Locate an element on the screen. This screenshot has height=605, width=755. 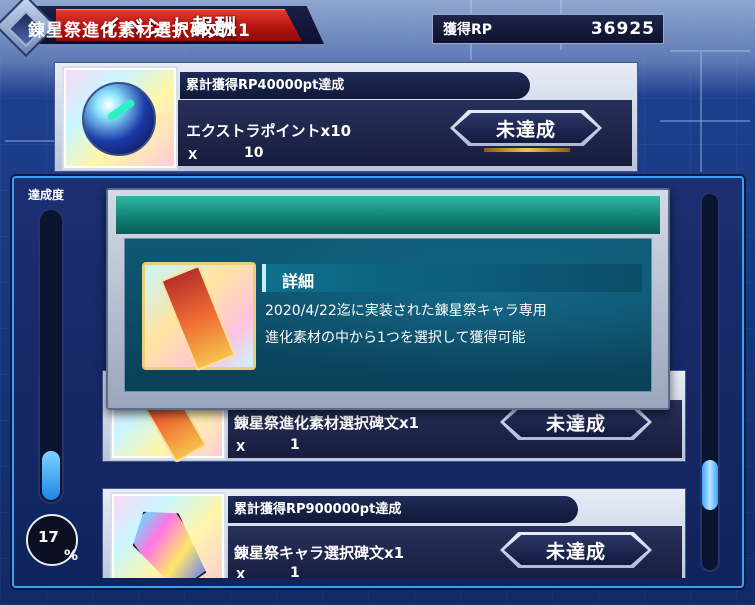
status-button-top: 未達成 is located at coordinates (526, 128).